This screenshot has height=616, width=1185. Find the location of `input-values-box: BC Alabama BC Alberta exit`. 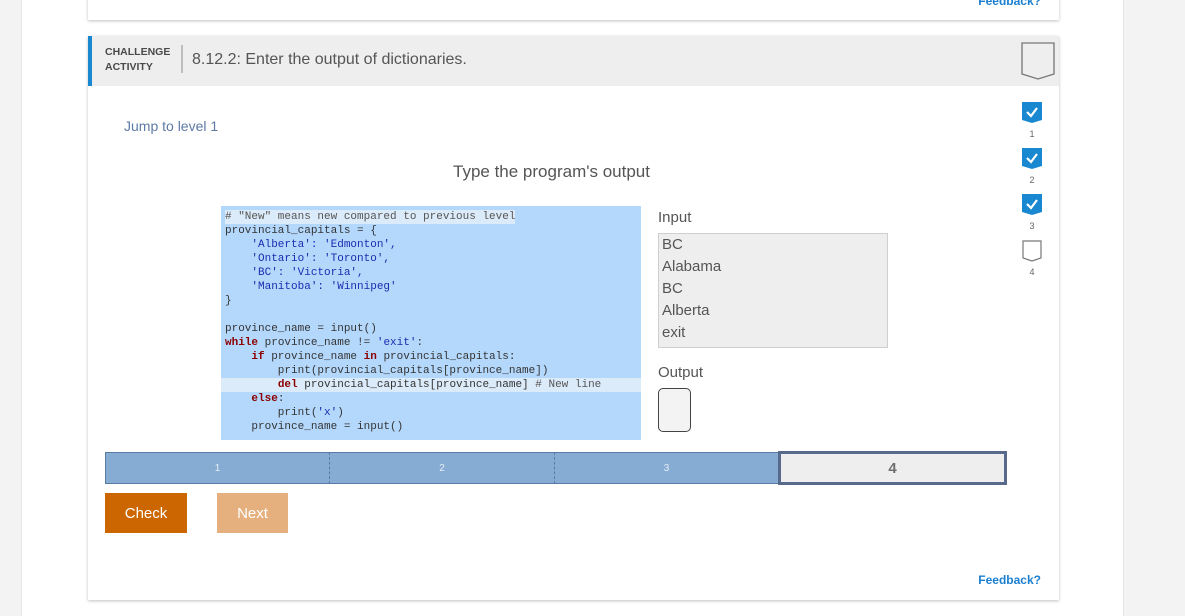

input-values-box: BC Alabama BC Alberta exit is located at coordinates (773, 290).